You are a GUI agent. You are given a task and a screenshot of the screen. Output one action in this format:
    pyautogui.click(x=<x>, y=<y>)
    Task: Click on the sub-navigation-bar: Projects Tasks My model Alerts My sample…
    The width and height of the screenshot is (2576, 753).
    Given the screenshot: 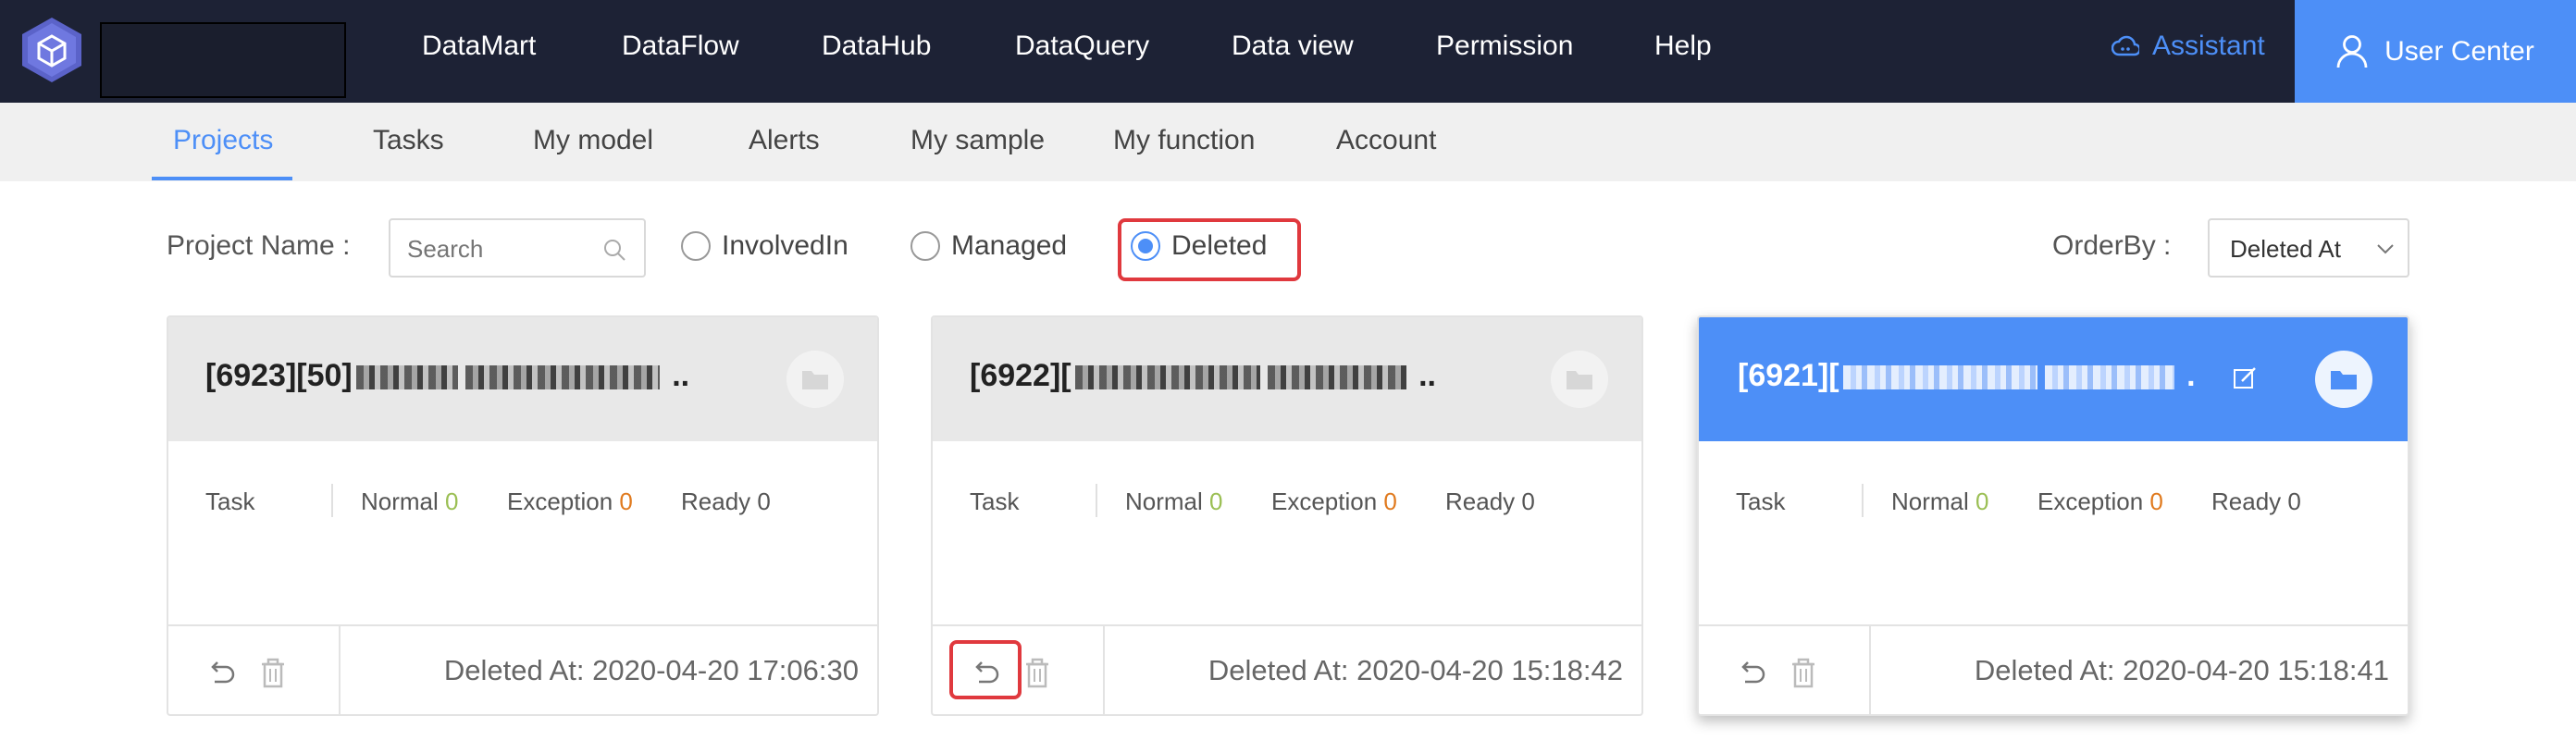 What is the action you would take?
    pyautogui.click(x=1288, y=142)
    